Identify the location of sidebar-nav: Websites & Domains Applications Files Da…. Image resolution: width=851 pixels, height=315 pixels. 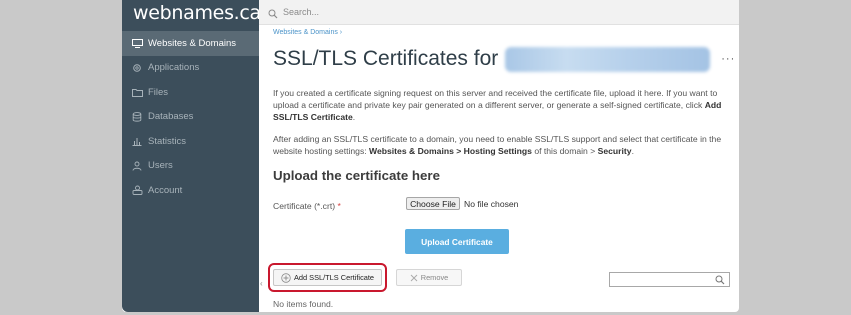
(190, 117).